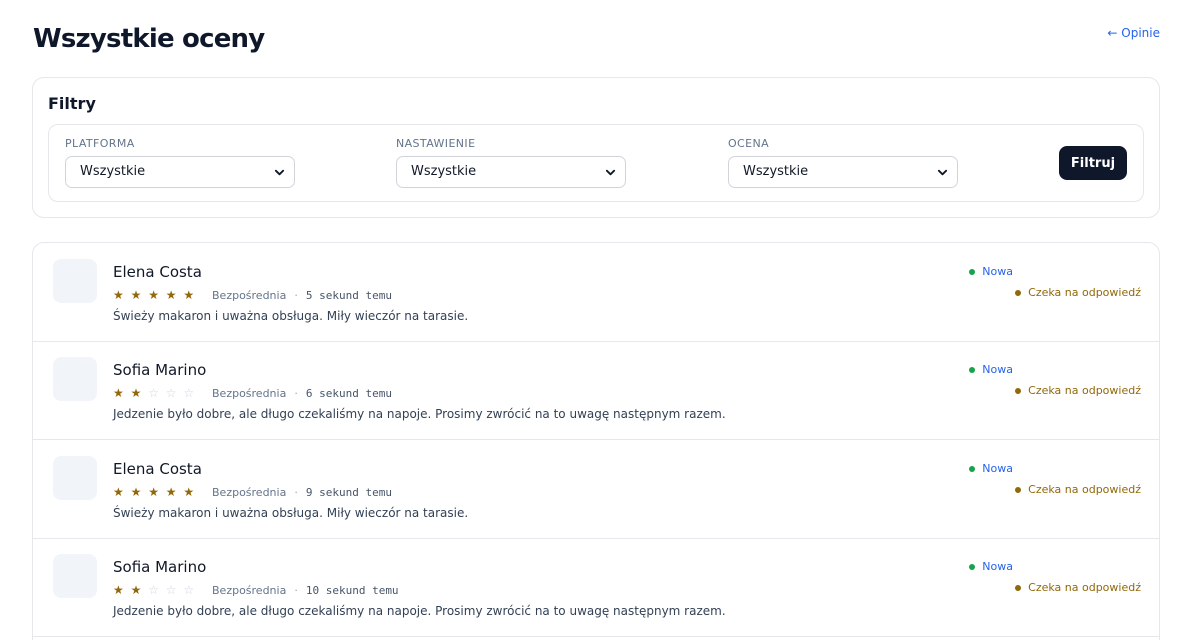 This screenshot has width=1192, height=640. I want to click on sentiment-select-value: Wszystkie, so click(444, 171).